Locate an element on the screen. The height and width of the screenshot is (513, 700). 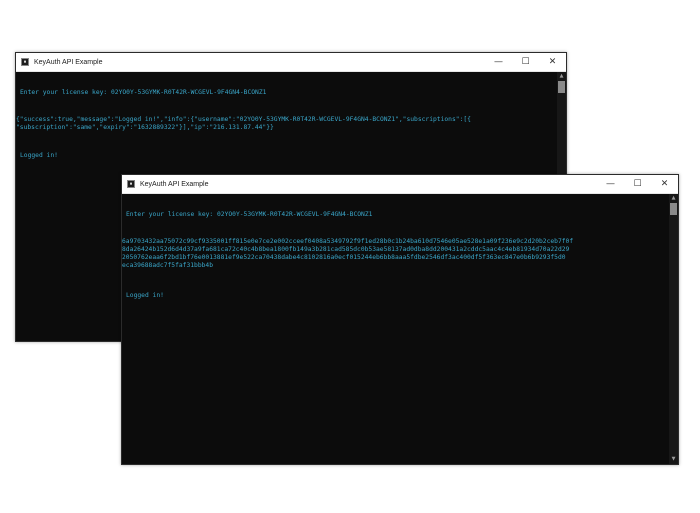
vertical-scrollbar: ▲ ▼ is located at coordinates (673, 329).